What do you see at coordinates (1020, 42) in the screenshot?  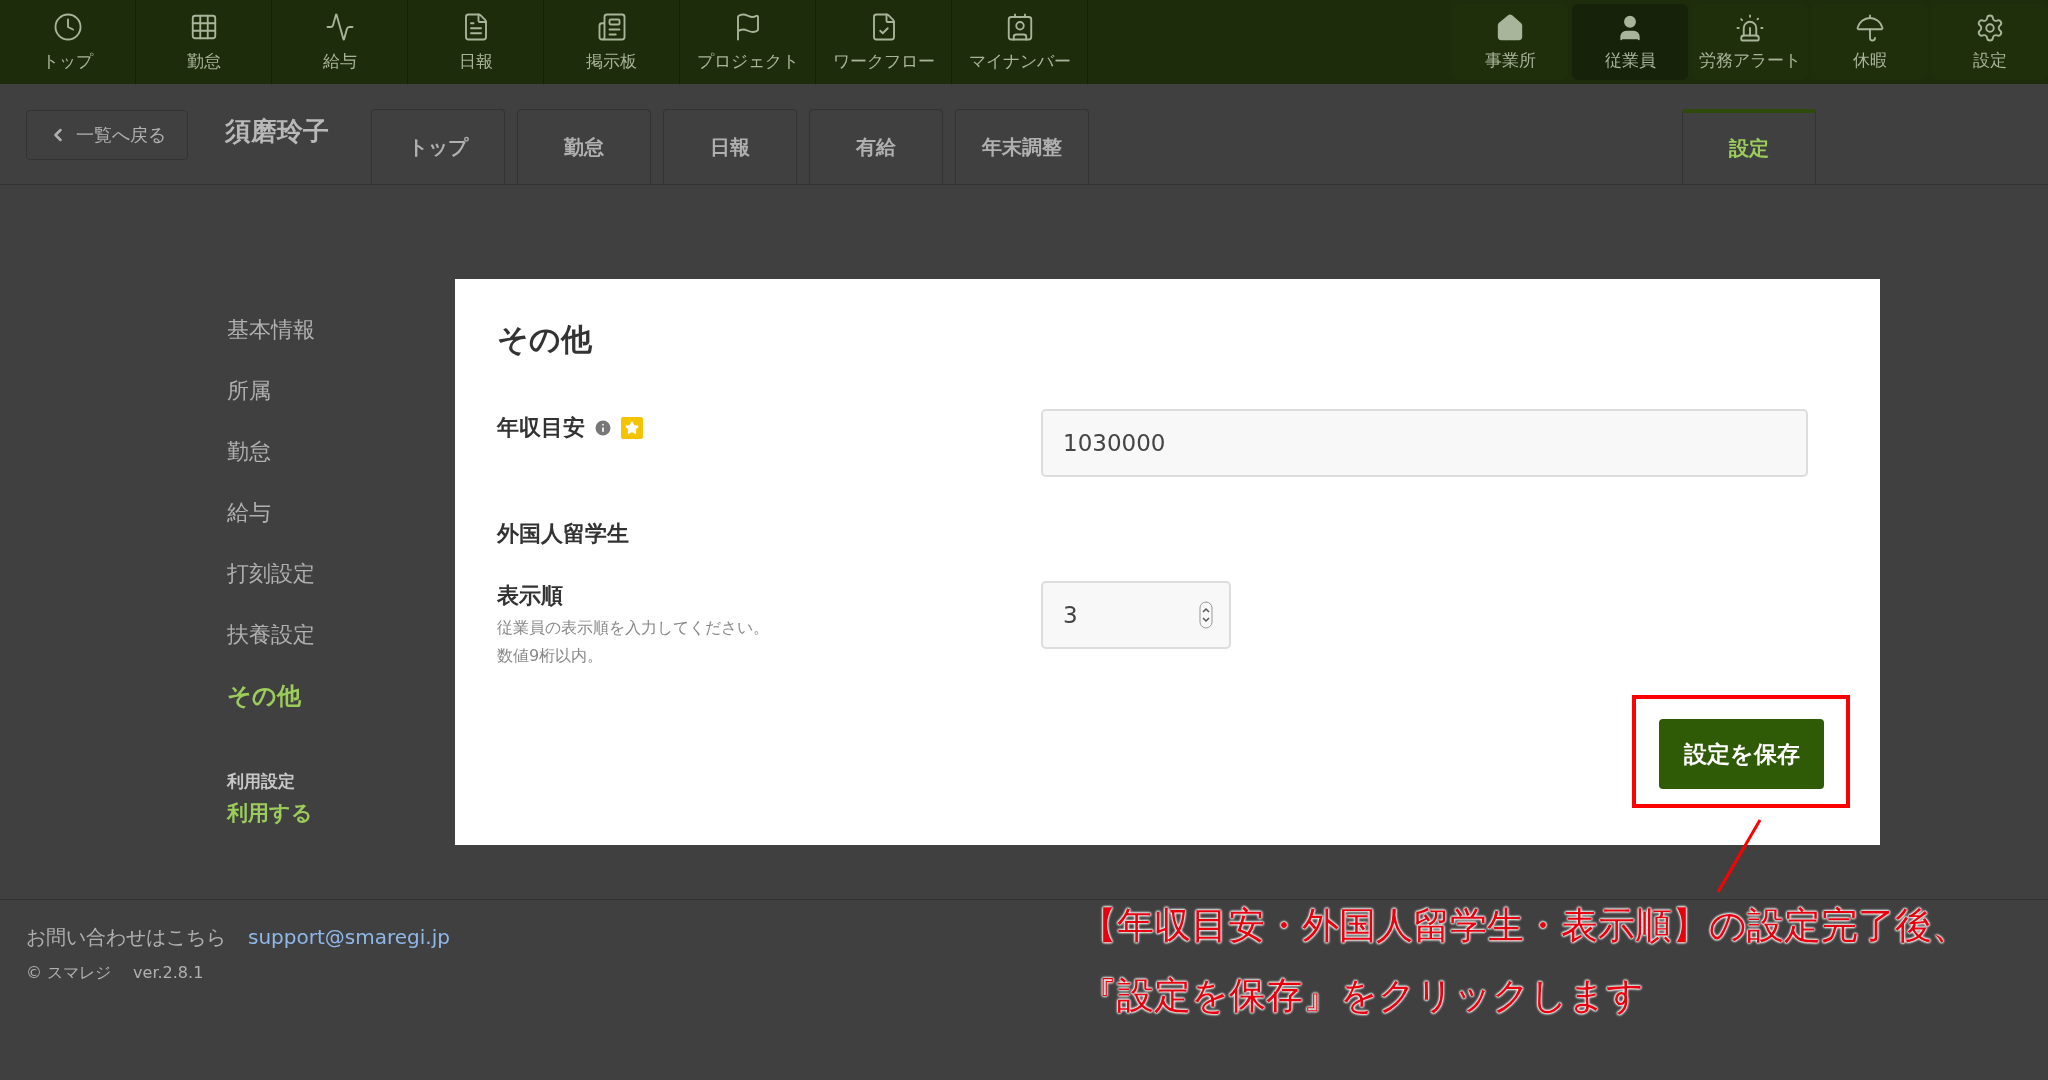 I see `nav-item: マイナンバー` at bounding box center [1020, 42].